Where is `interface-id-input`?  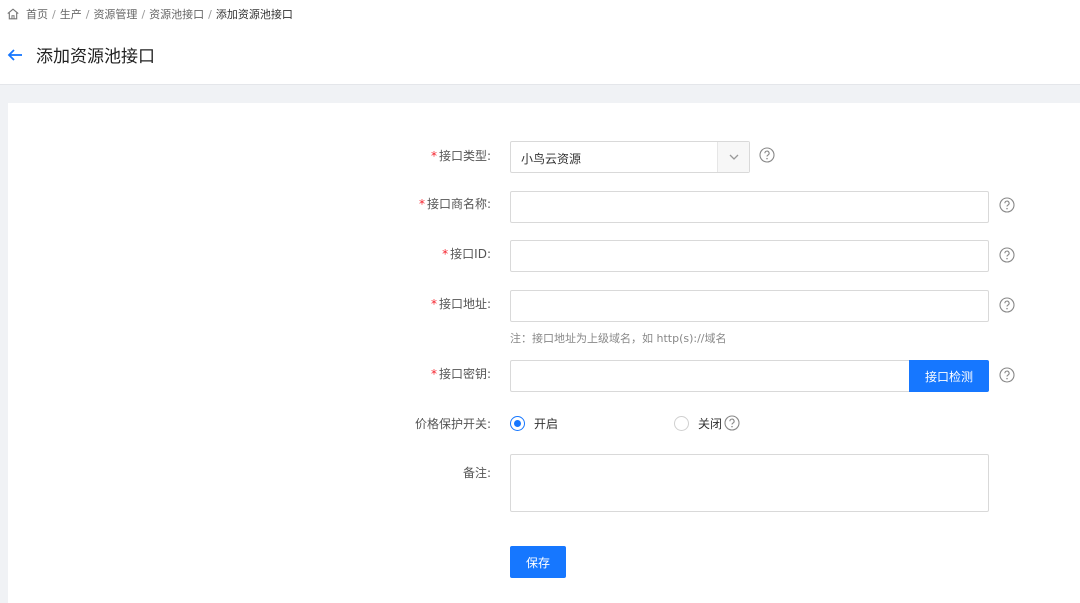 interface-id-input is located at coordinates (749, 256).